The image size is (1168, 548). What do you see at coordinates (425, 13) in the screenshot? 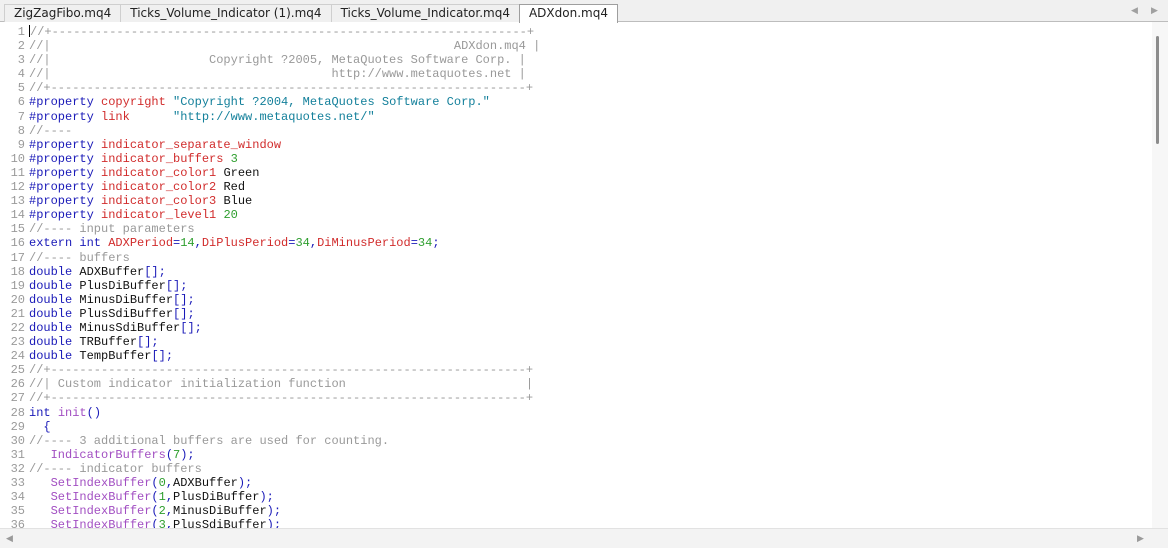
I see `tab-ticks-volume-indicator: Ticks_Volume_Indicator.mq4` at bounding box center [425, 13].